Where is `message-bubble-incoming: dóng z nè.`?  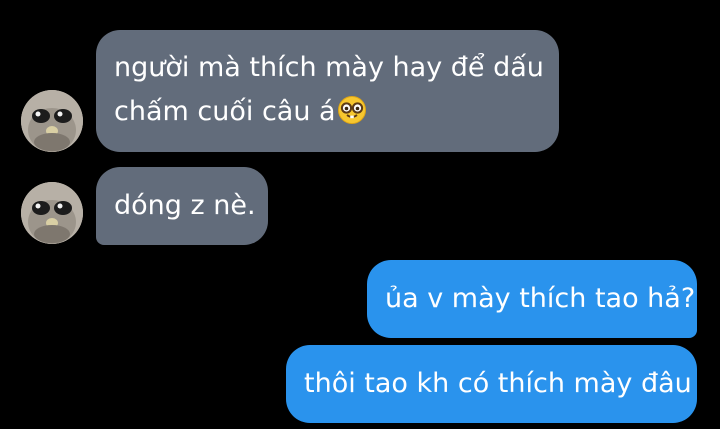 message-bubble-incoming: dóng z nè. is located at coordinates (182, 206).